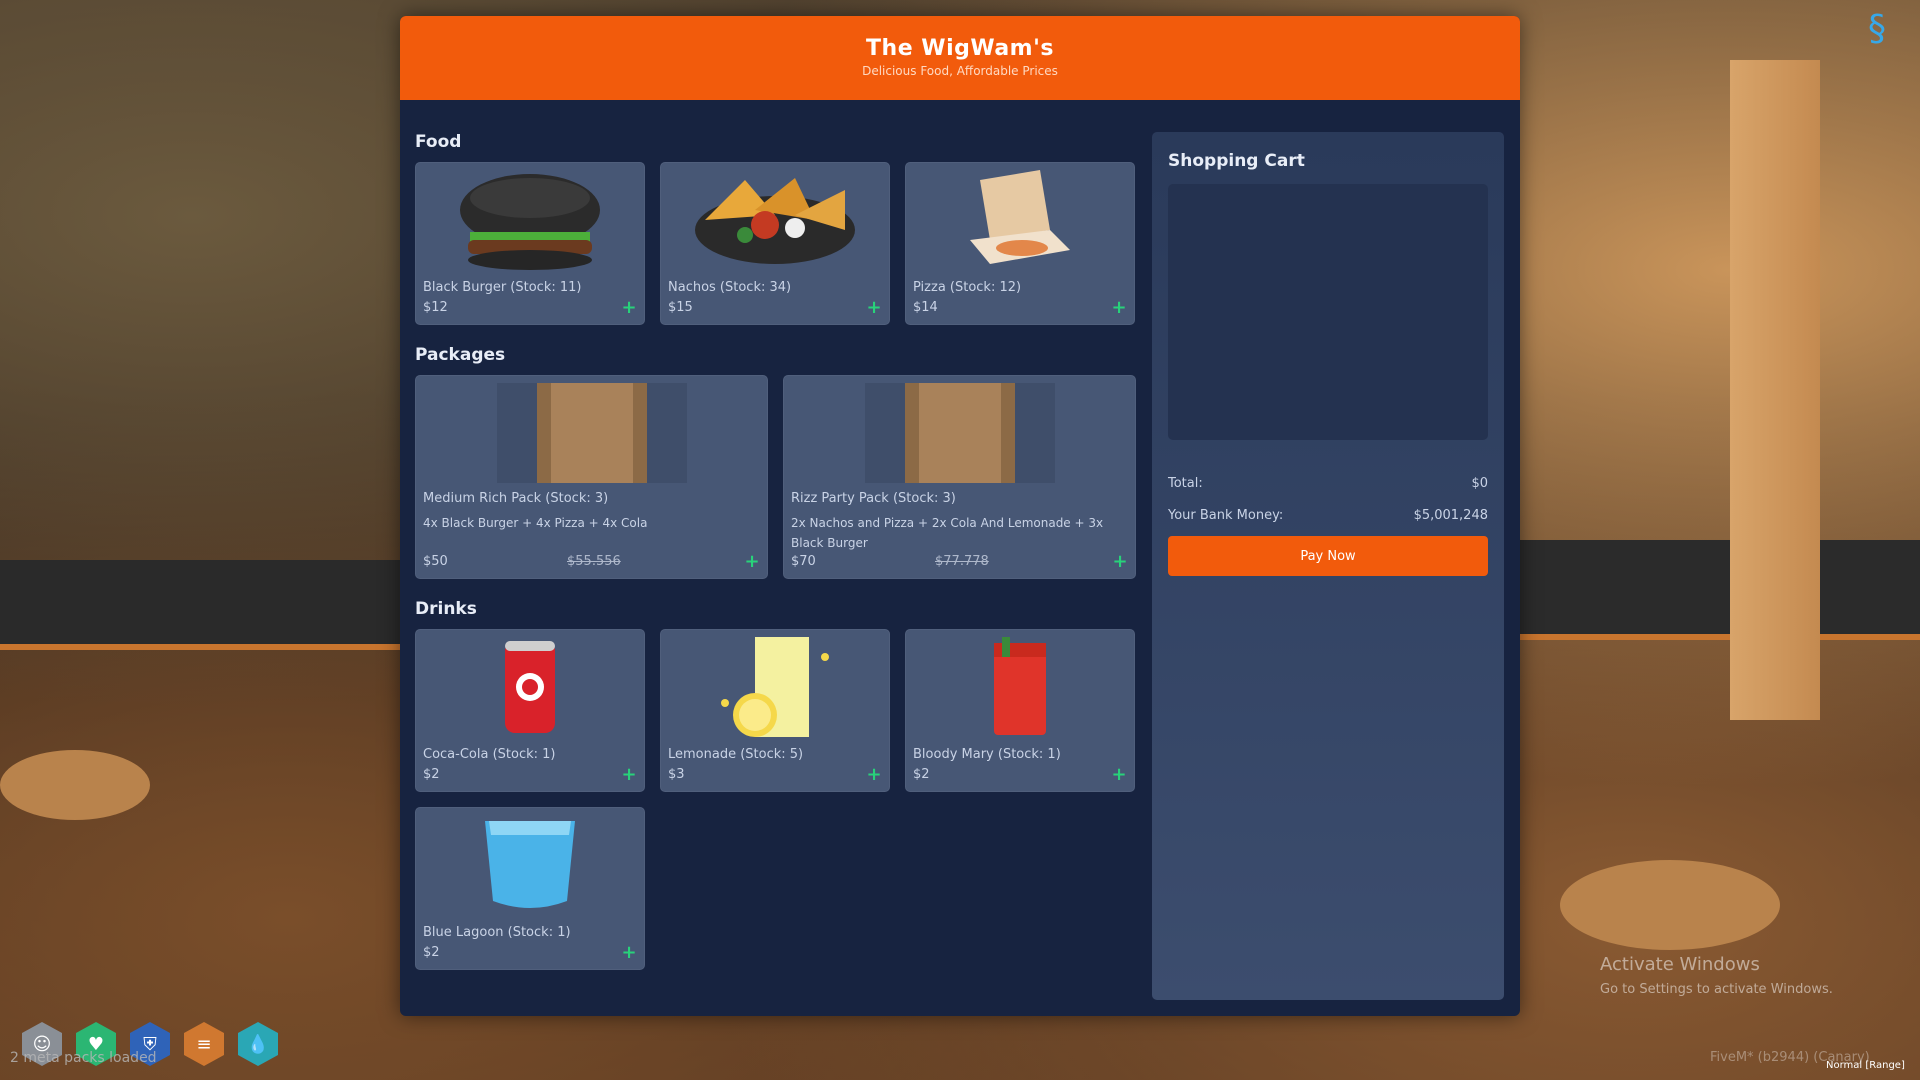  Describe the element at coordinates (446, 609) in the screenshot. I see `section-title-drinks: Drinks` at that location.